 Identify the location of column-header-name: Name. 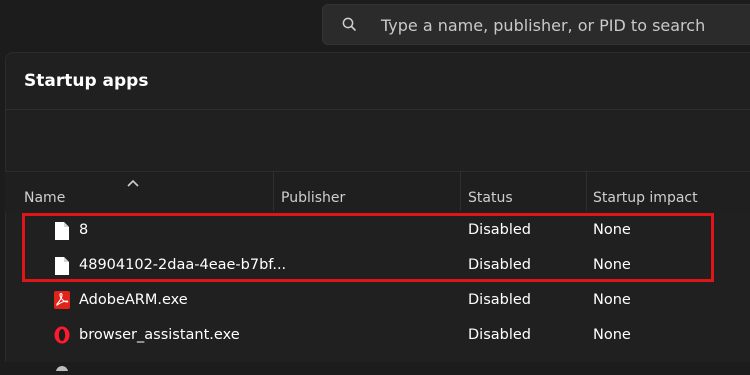
(44, 198).